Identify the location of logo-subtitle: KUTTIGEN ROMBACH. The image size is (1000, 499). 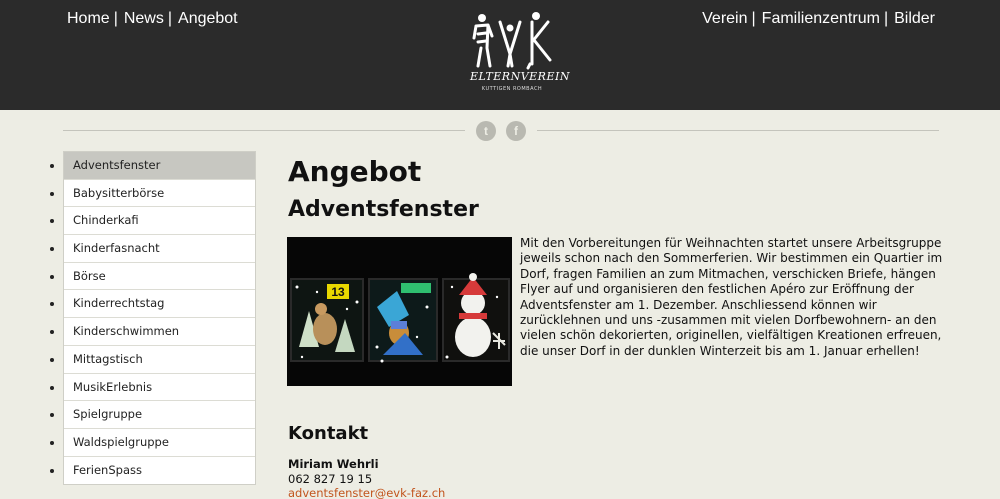
(512, 89).